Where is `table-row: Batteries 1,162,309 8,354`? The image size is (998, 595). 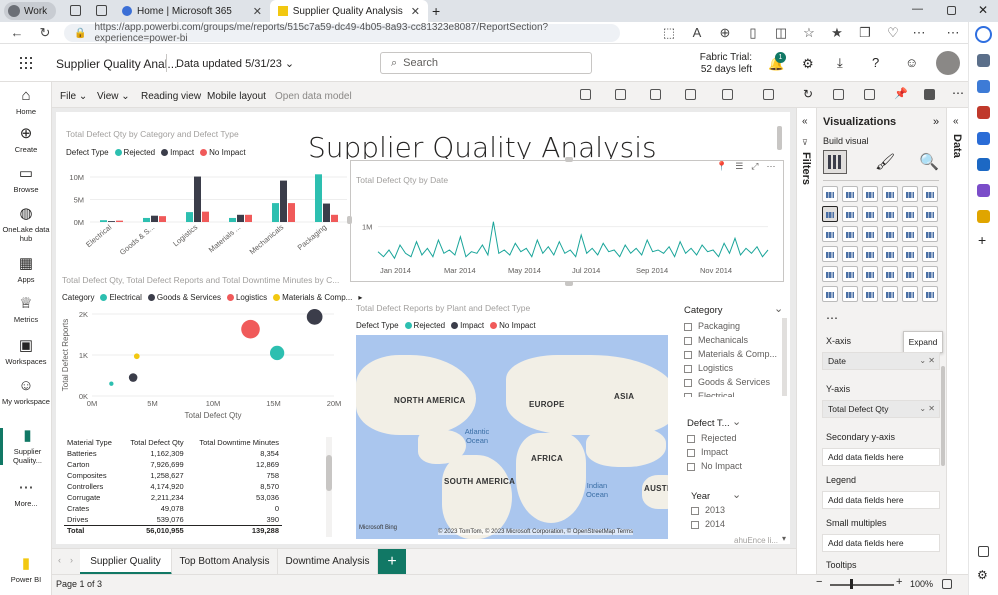 table-row: Batteries 1,162,309 8,354 is located at coordinates (173, 453).